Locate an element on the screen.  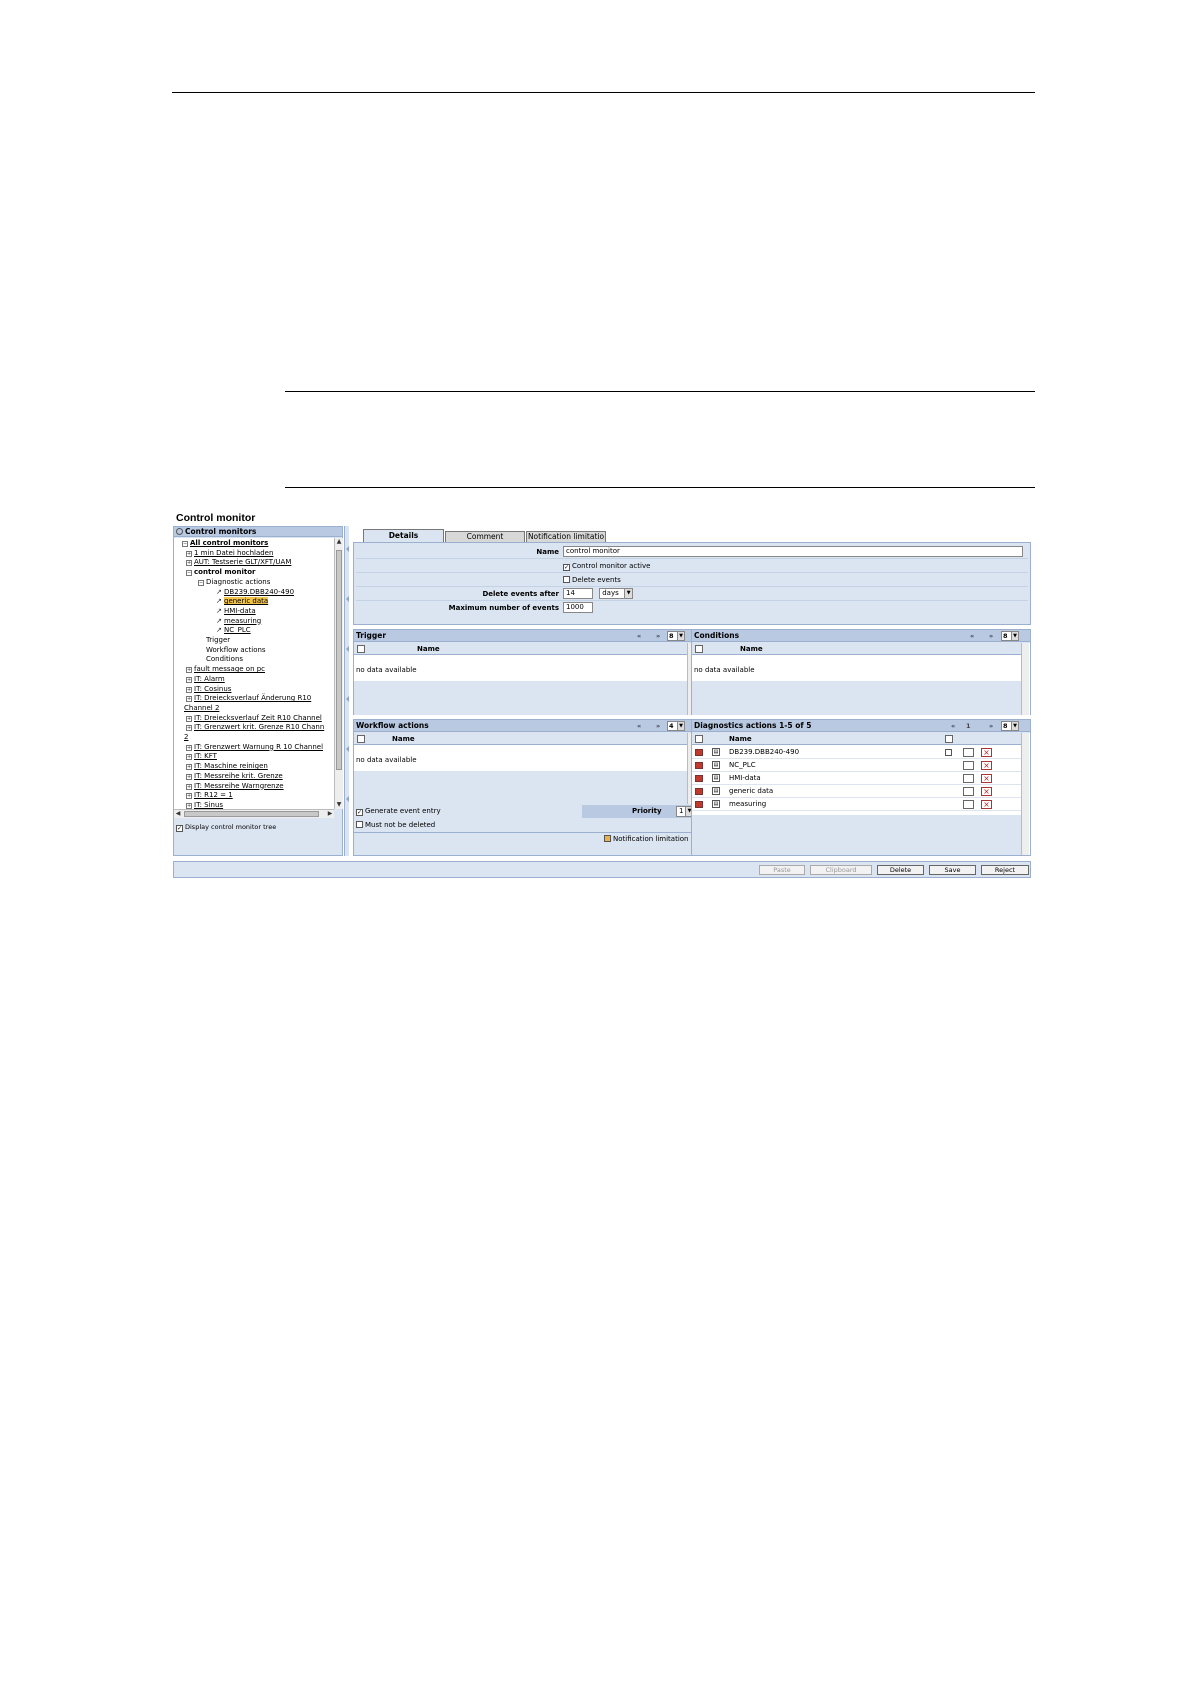
tree-node: ↗ generic data is located at coordinates (242, 601).